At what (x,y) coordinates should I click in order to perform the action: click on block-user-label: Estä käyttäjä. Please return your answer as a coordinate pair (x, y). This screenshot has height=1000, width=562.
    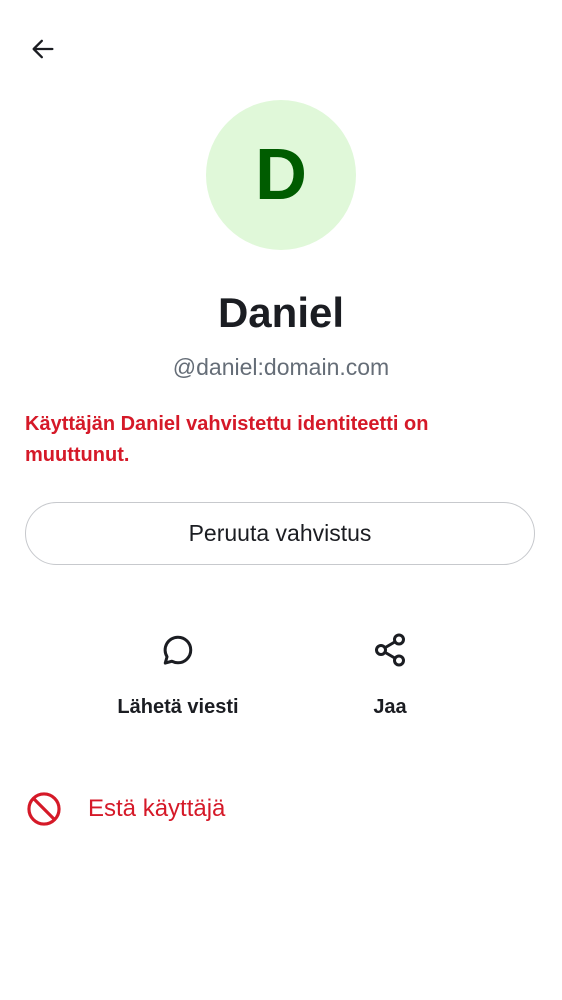
    Looking at the image, I should click on (157, 808).